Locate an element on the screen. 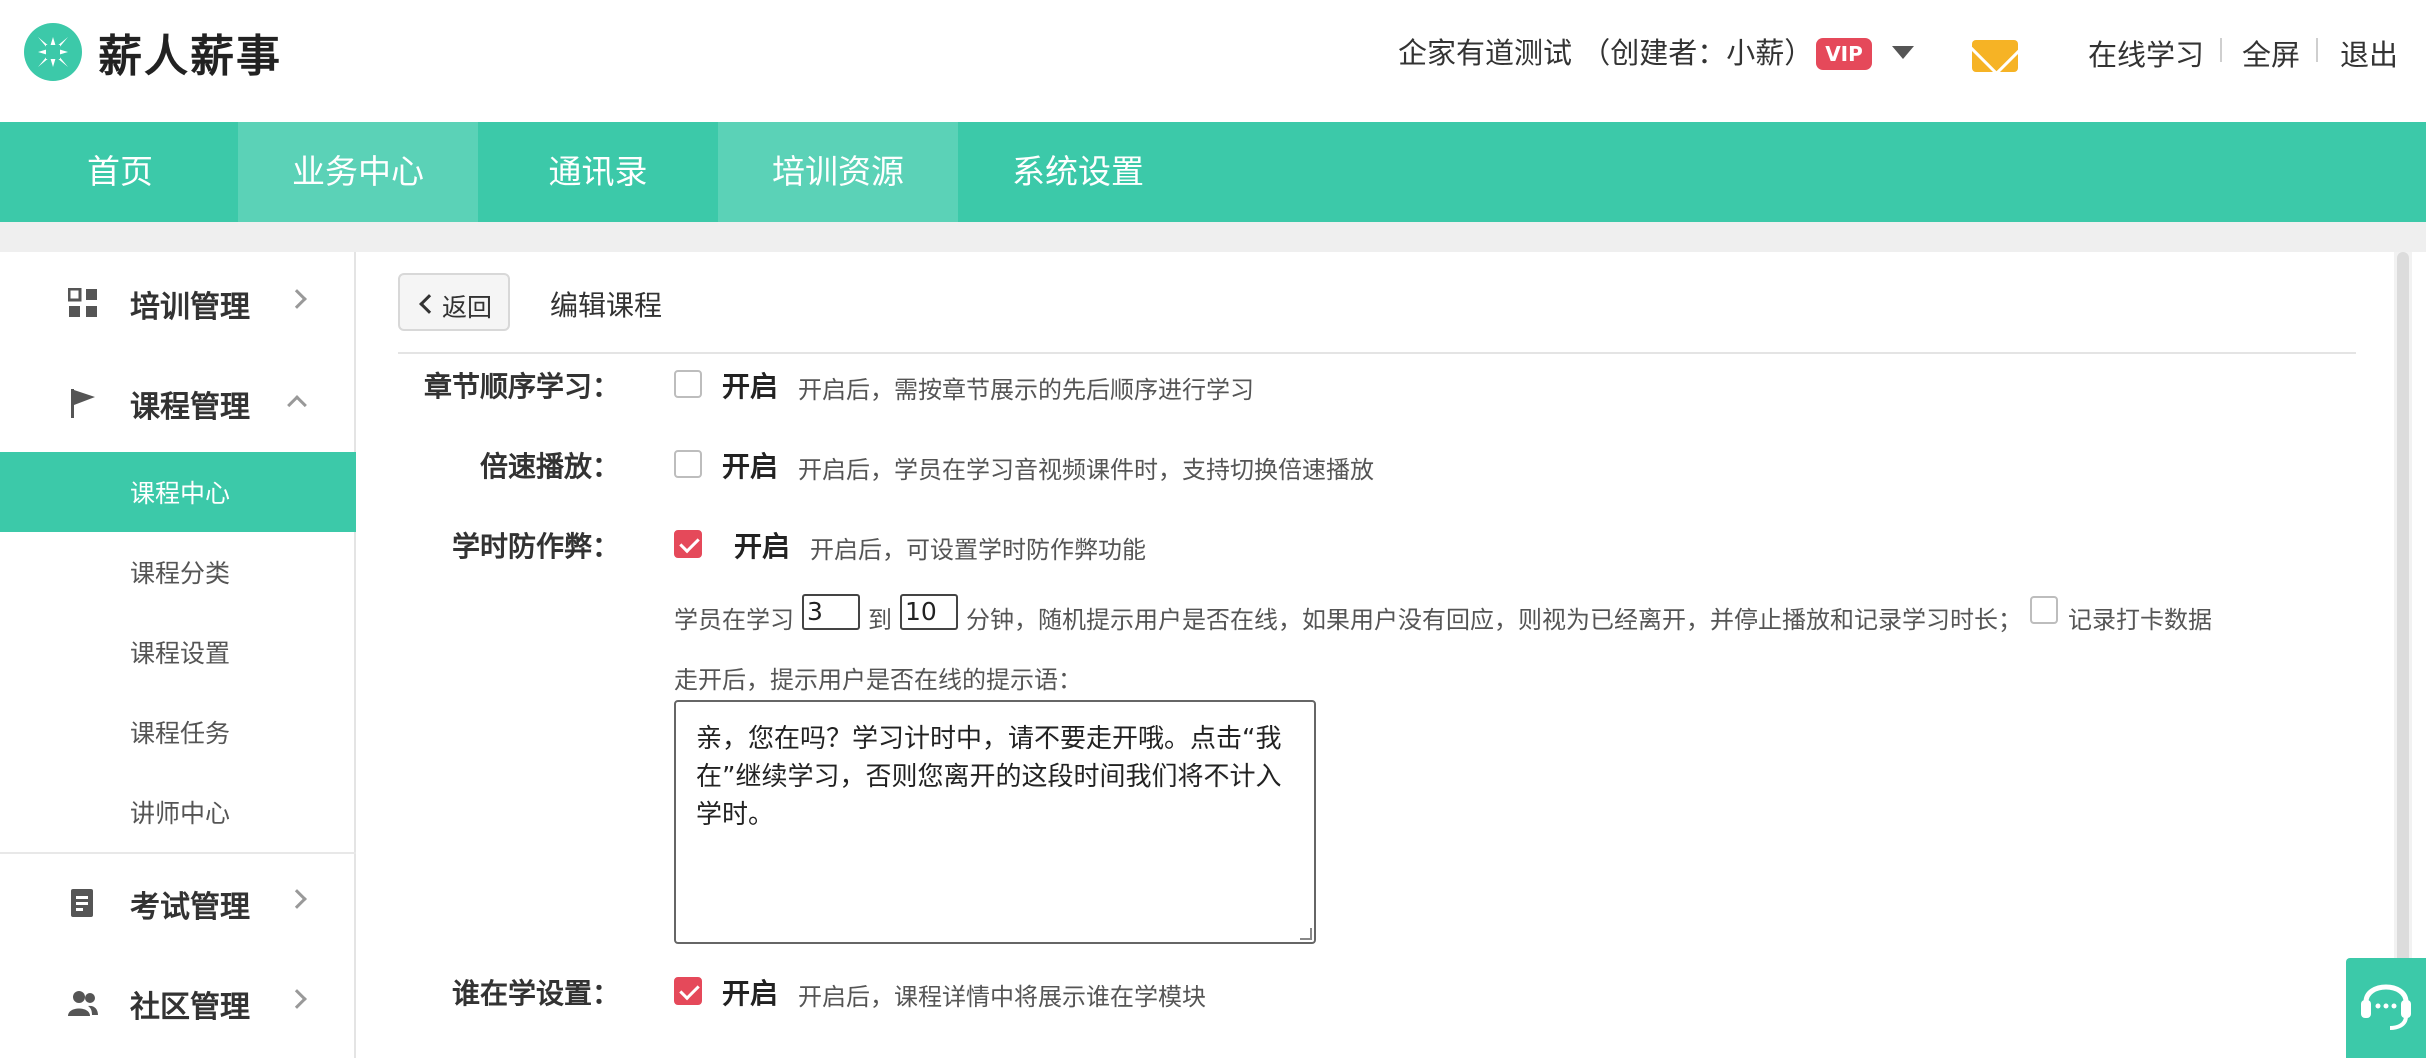 Image resolution: width=2426 pixels, height=1058 pixels. customer-support-button is located at coordinates (2386, 1008).